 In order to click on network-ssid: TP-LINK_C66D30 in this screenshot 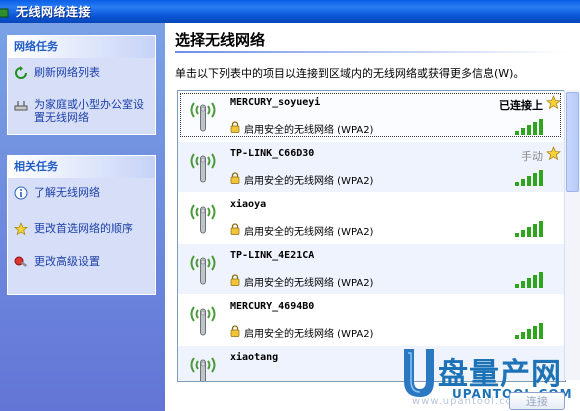, I will do `click(272, 153)`.